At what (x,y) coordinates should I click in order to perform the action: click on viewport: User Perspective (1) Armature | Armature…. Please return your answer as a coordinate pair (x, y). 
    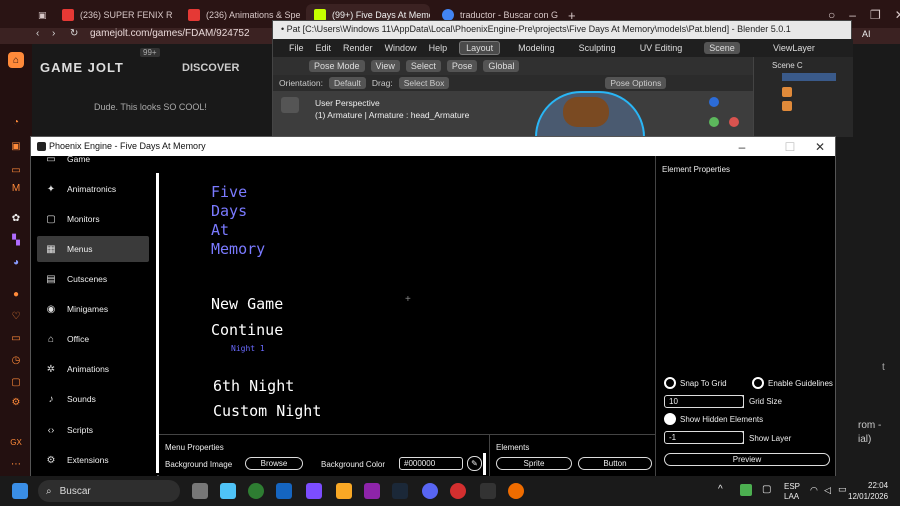
    Looking at the image, I should click on (513, 114).